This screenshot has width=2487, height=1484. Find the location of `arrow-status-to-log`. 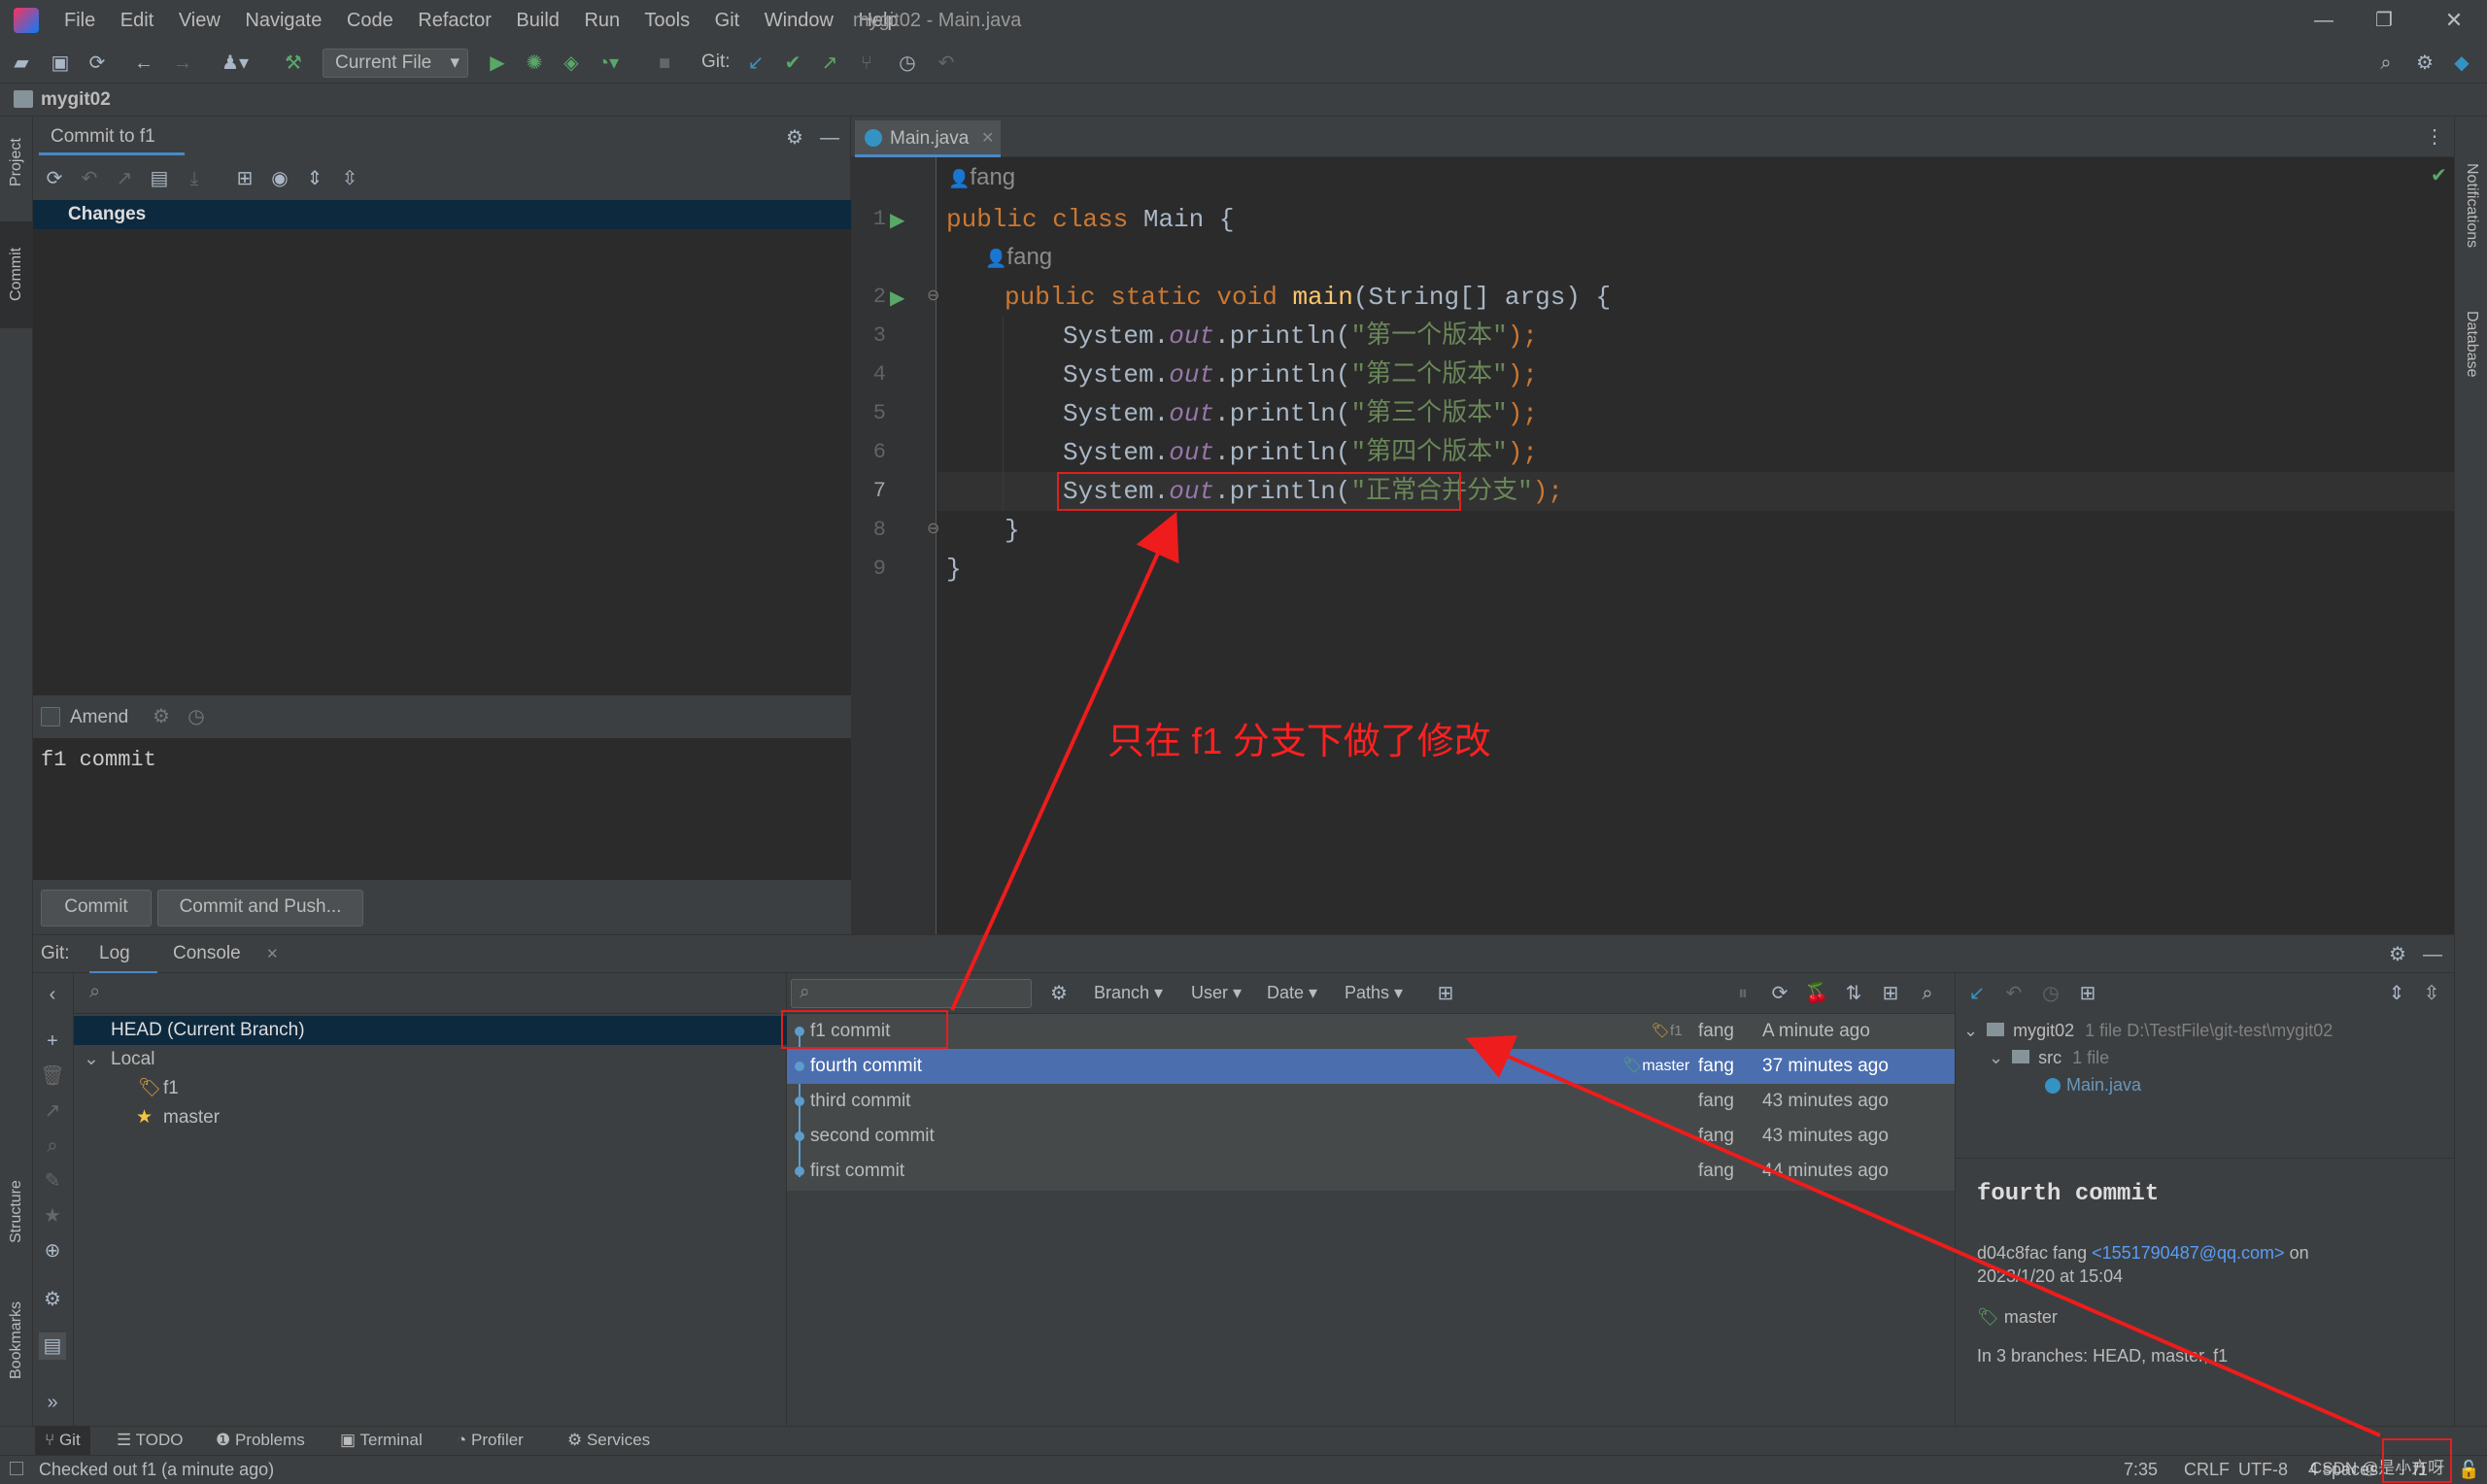

arrow-status-to-log is located at coordinates (1923, 1235).